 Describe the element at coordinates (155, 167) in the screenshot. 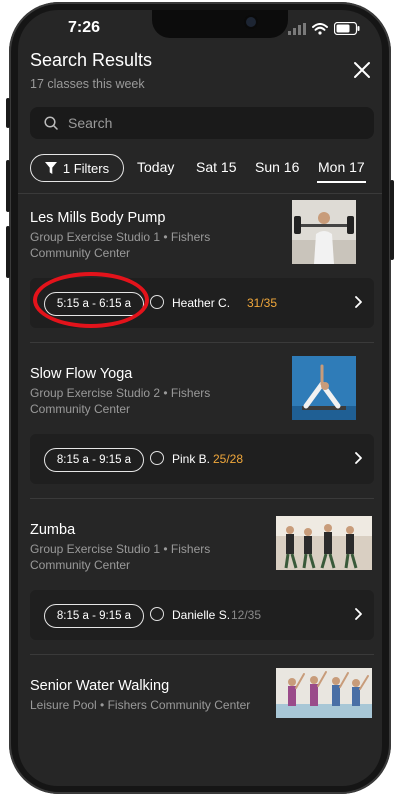

I see `tab-today: Today` at that location.